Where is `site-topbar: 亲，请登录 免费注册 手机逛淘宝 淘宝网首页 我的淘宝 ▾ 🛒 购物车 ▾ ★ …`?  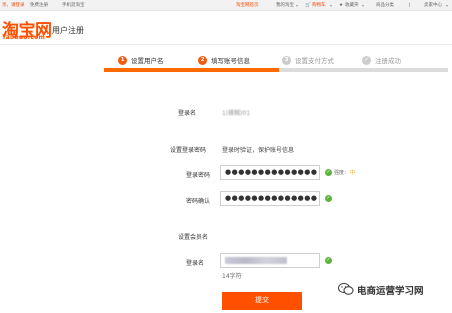 site-topbar: 亲，请登录 免费注册 手机逛淘宝 淘宝网首页 我的淘宝 ▾ 🛒 购物车 ▾ ★ … is located at coordinates (226, 5).